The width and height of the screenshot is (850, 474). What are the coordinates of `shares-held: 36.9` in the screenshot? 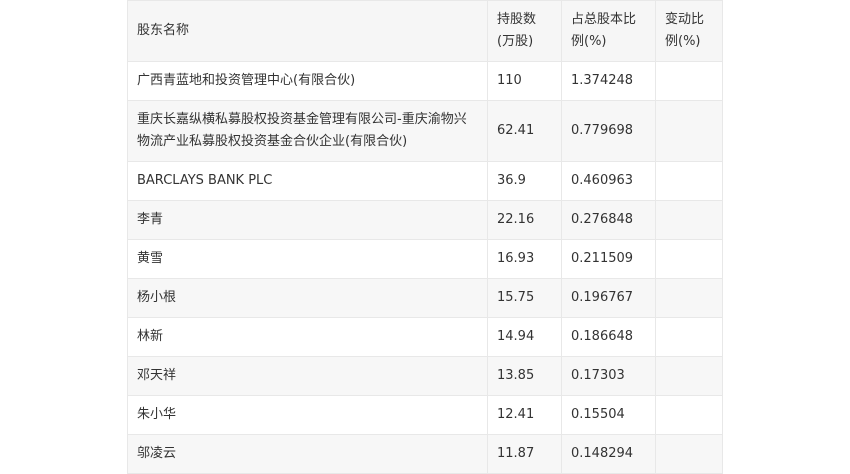 It's located at (524, 181).